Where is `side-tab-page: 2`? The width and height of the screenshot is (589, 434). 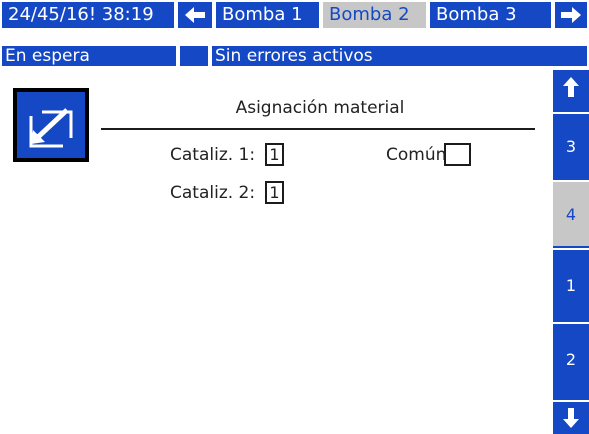
side-tab-page: 2 is located at coordinates (571, 358).